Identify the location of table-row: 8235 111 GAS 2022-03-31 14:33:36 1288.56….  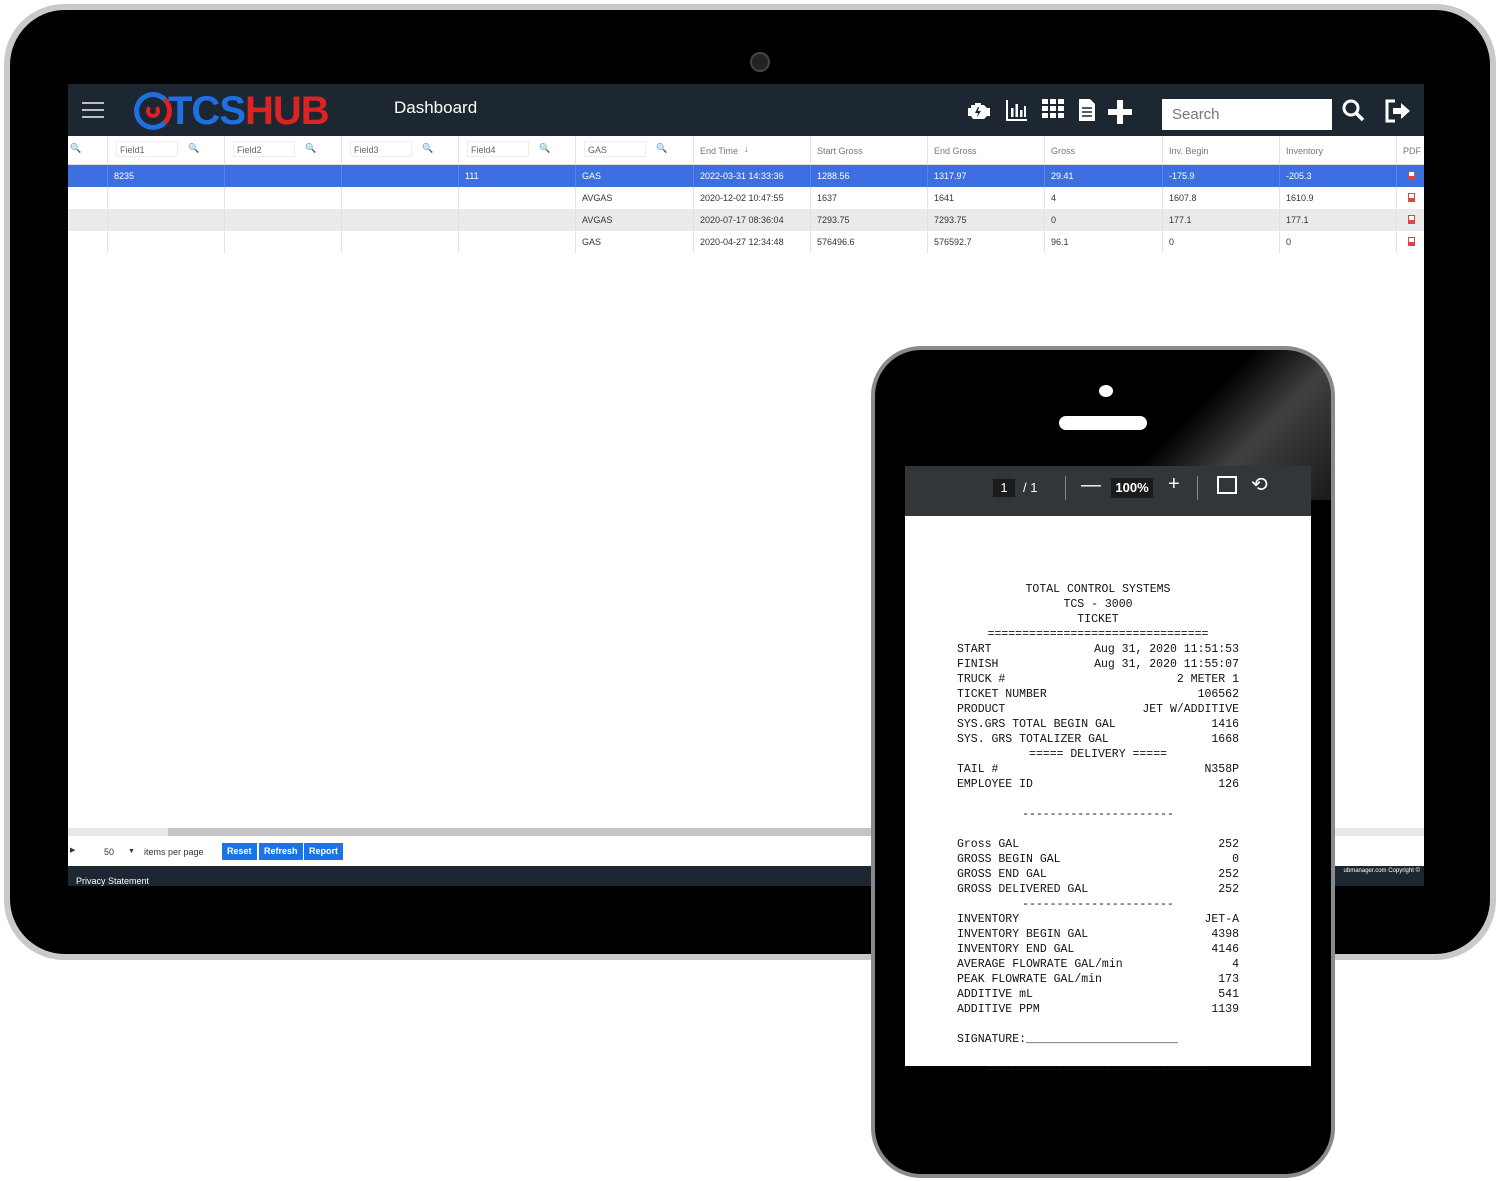
(746, 176).